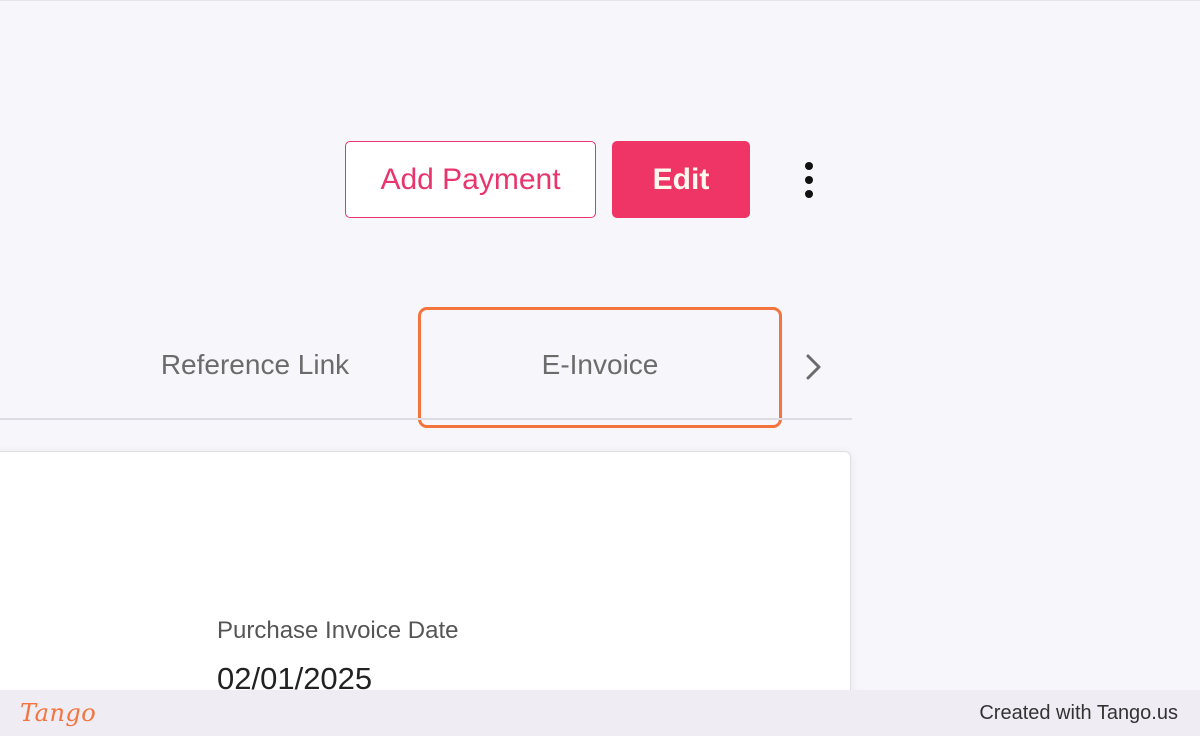  I want to click on more-options-icon, so click(809, 180).